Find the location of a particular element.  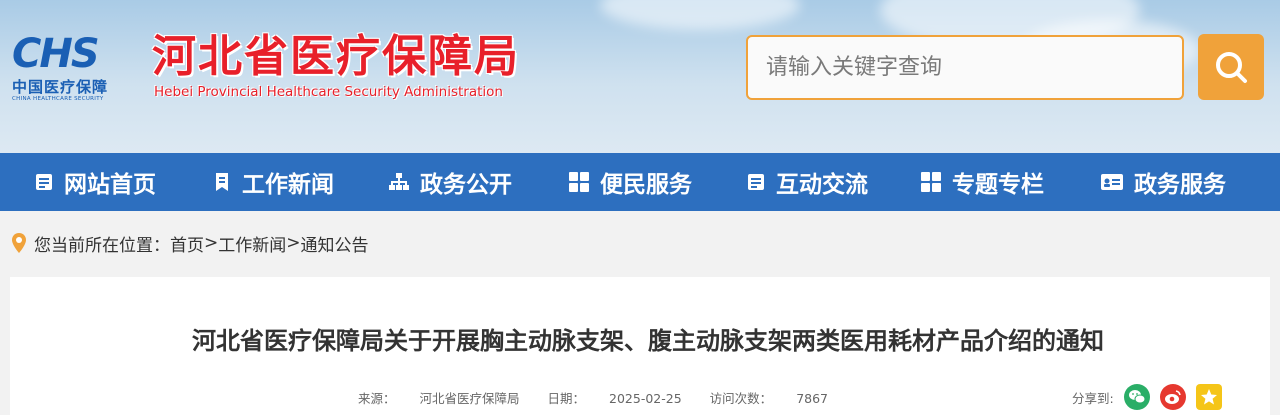

nav-item-gov-affairs: 政务公开 is located at coordinates (450, 182).